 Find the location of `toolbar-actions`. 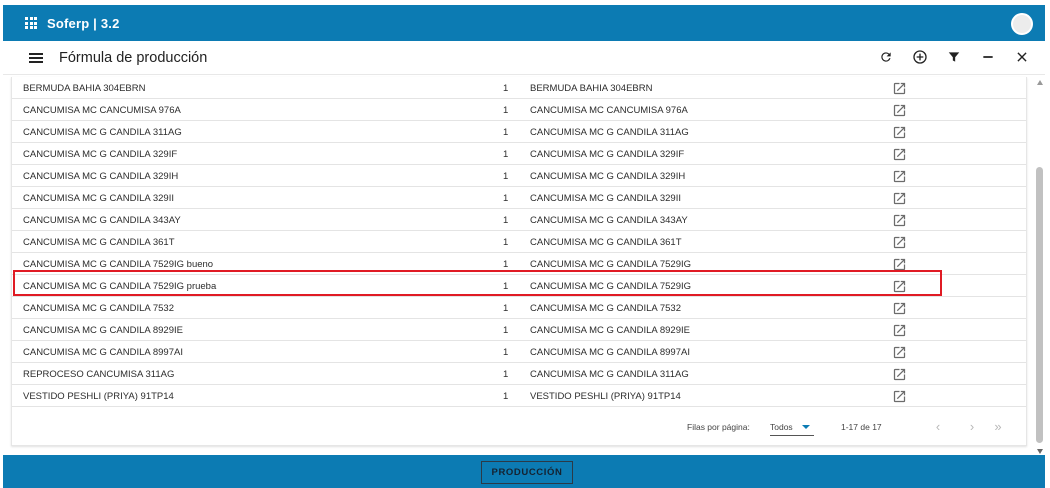

toolbar-actions is located at coordinates (954, 57).